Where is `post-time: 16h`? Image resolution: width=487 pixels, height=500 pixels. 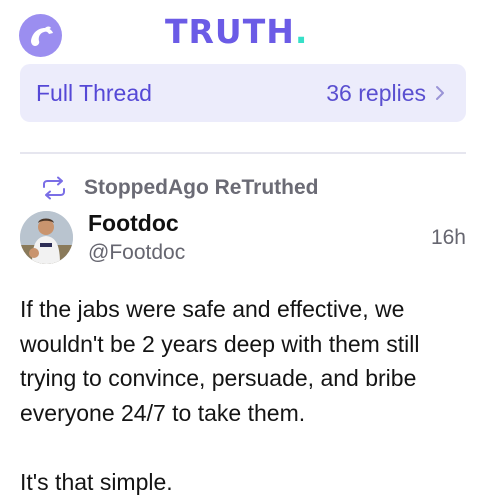 post-time: 16h is located at coordinates (448, 237).